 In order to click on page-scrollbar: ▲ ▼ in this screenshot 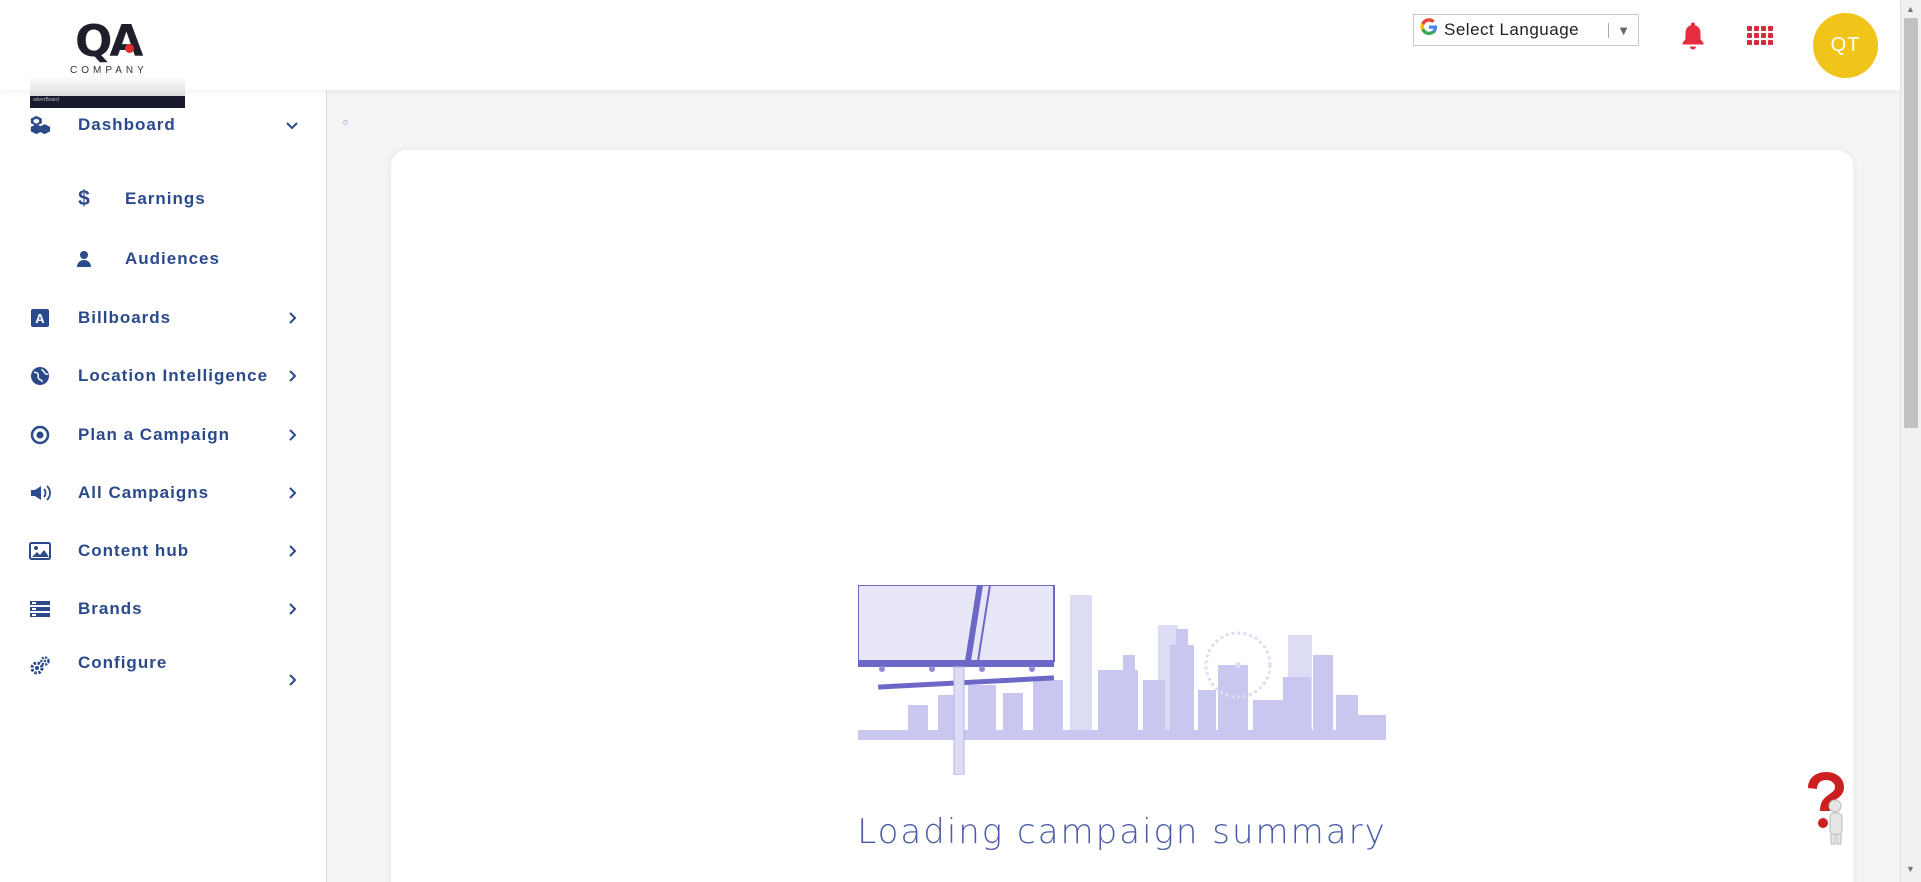, I will do `click(1910, 441)`.